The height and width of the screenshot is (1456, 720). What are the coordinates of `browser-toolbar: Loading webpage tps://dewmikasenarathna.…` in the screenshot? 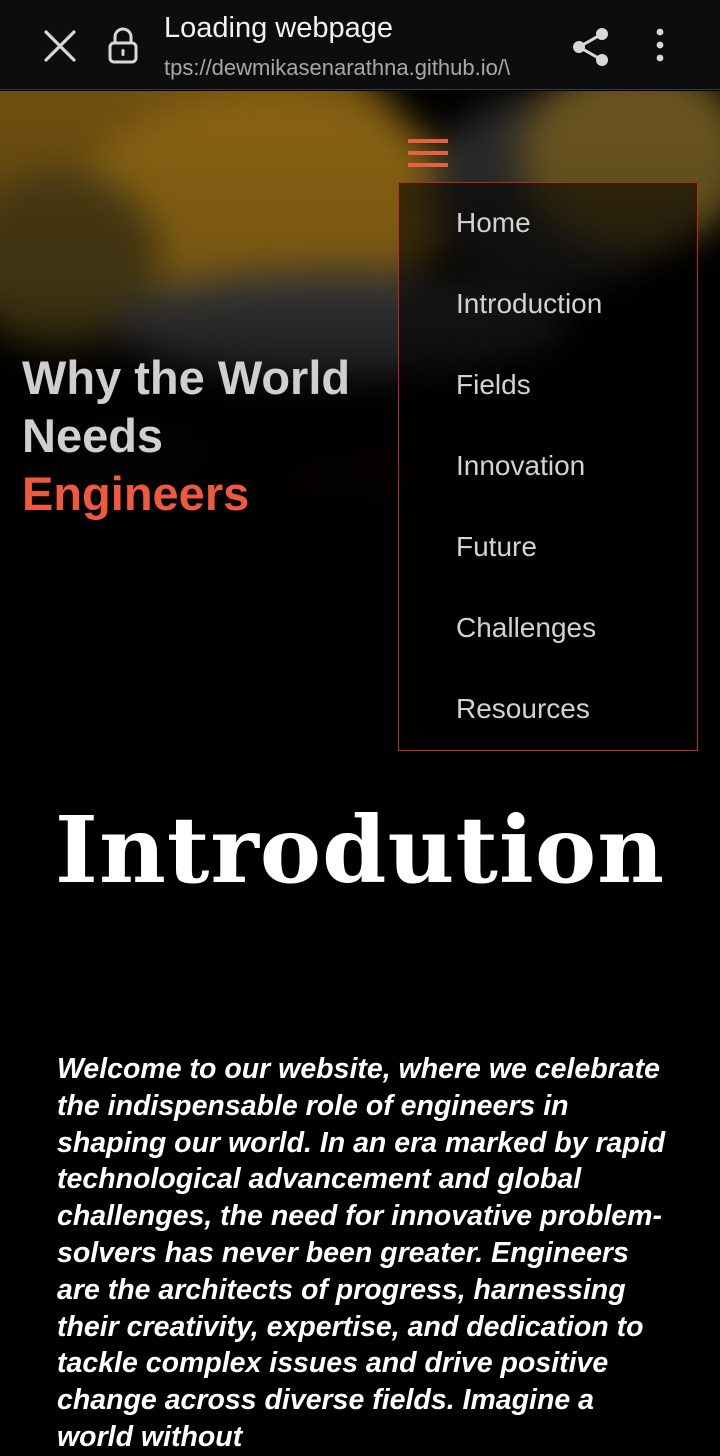 It's located at (360, 45).